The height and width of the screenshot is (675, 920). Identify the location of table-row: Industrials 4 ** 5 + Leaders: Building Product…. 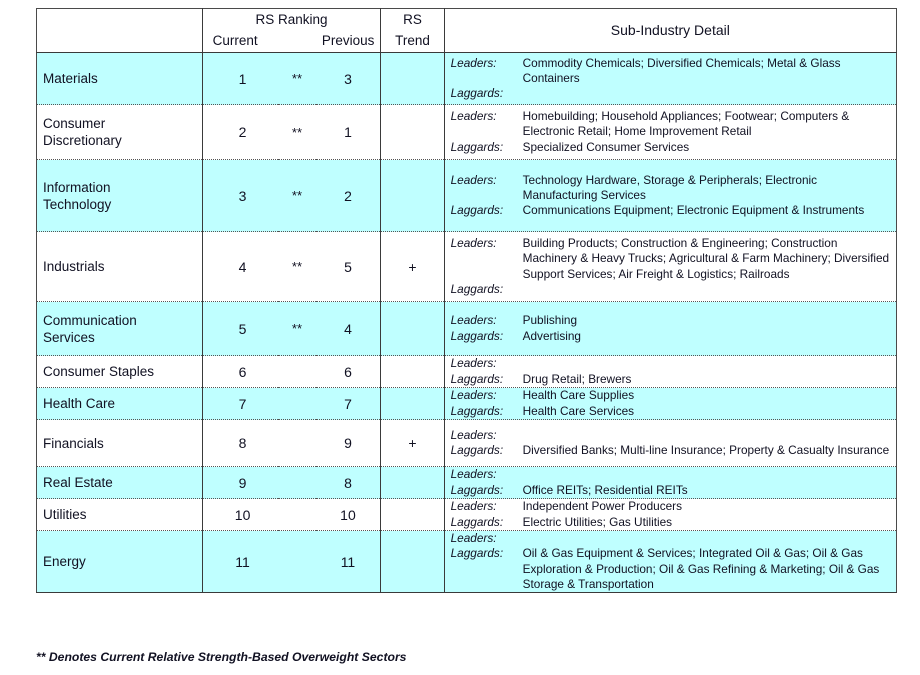
(466, 266).